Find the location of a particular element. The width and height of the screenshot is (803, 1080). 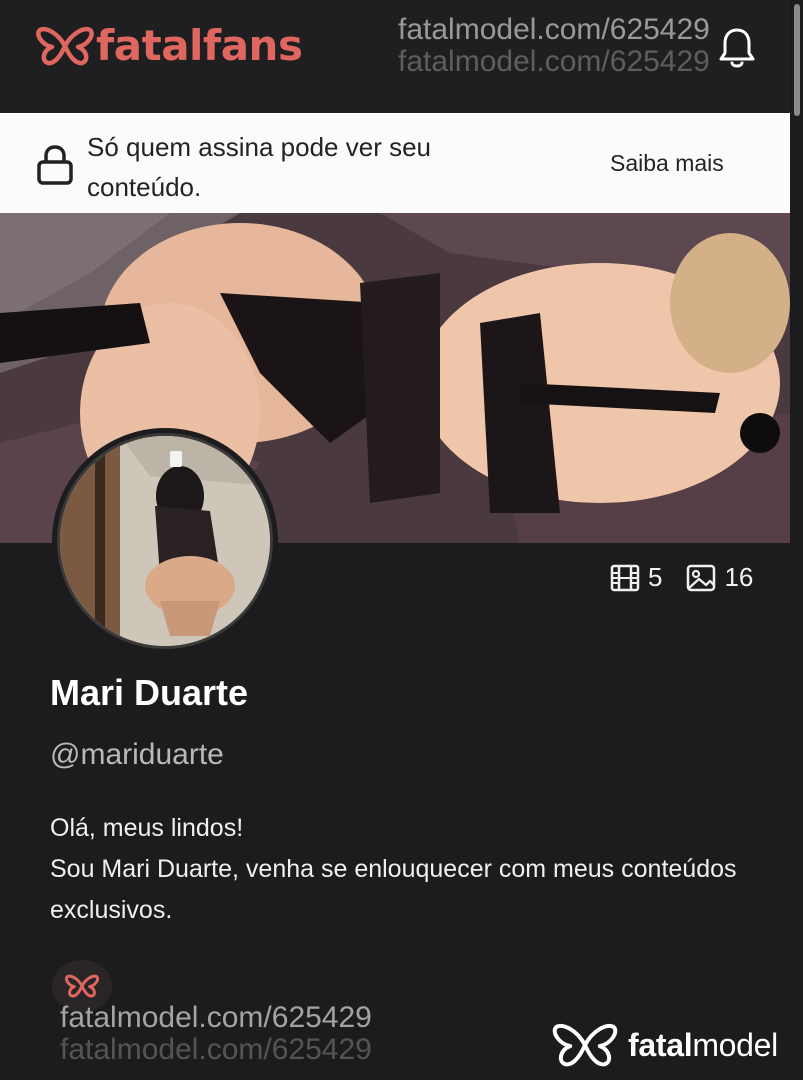

scrollbar-track is located at coordinates (796, 540).